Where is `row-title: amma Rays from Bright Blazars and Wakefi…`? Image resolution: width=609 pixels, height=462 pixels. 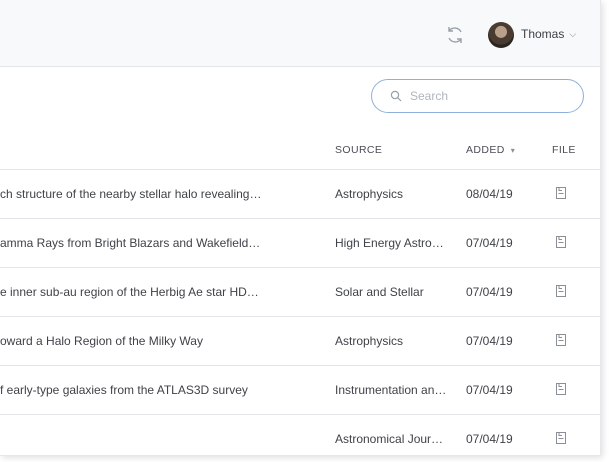 row-title: amma Rays from Bright Blazars and Wakefi… is located at coordinates (130, 243).